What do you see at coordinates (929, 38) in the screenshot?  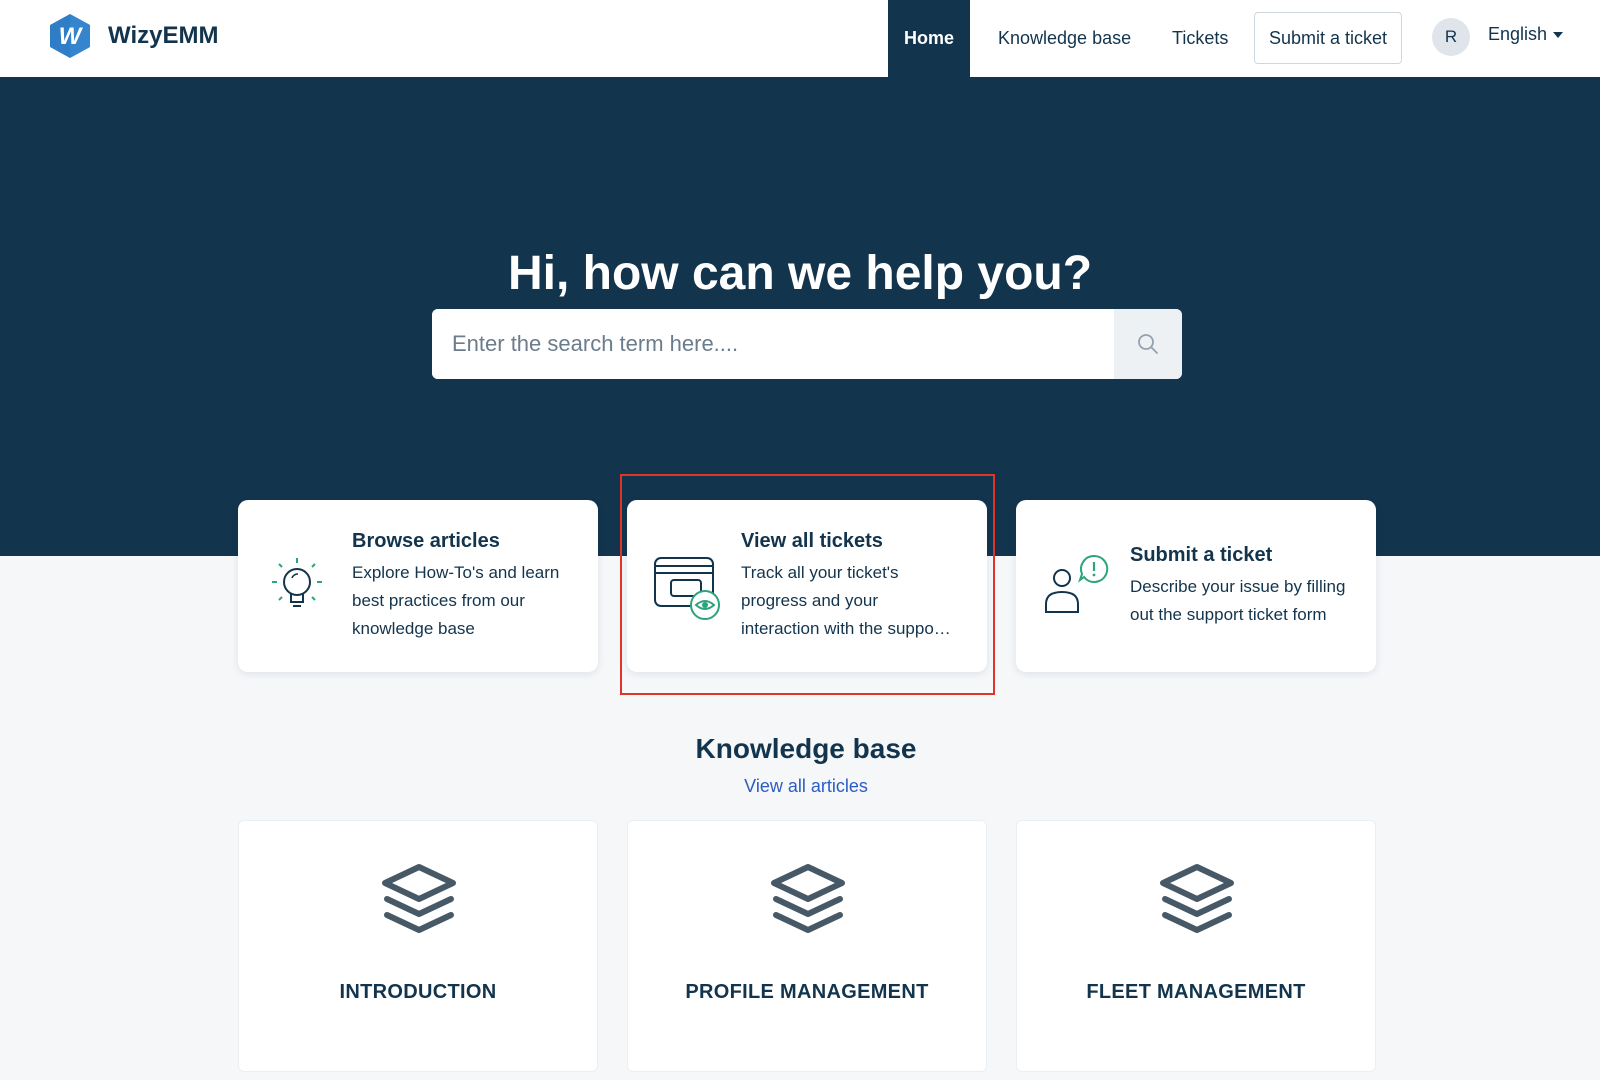 I see `nav-home: Home` at bounding box center [929, 38].